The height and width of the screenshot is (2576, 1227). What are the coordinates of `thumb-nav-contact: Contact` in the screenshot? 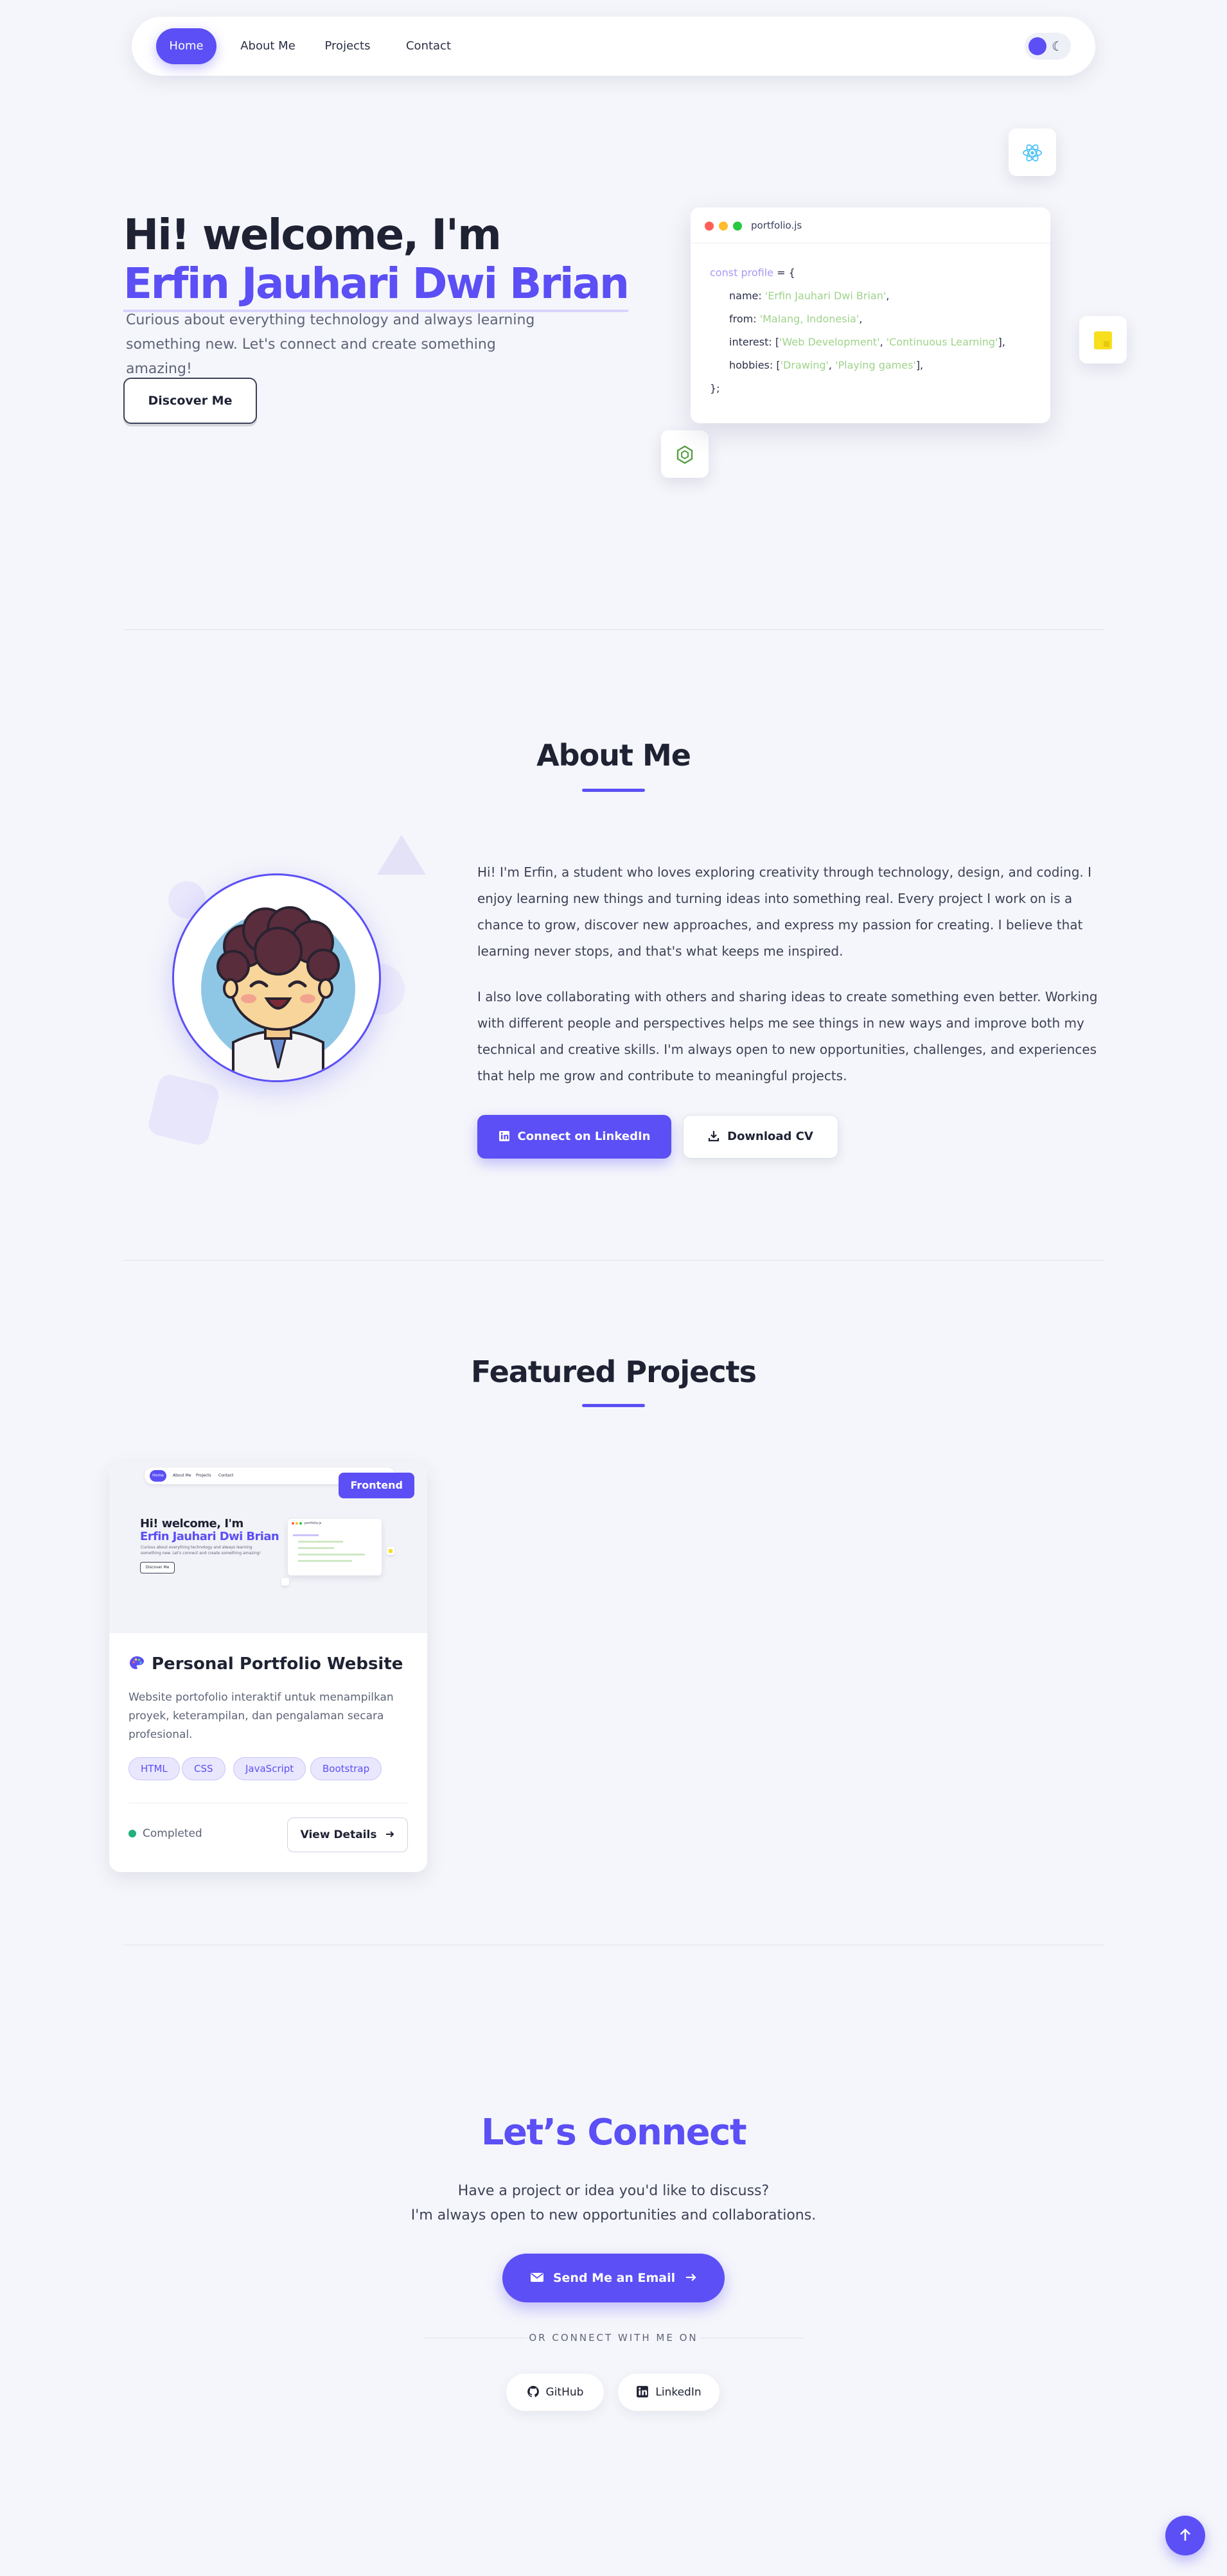 It's located at (226, 1475).